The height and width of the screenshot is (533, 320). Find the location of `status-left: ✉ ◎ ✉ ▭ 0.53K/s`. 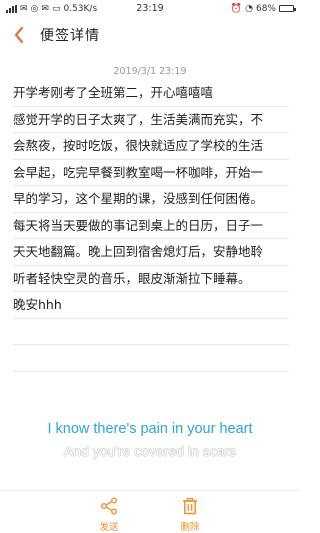

status-left: ✉ ◎ ✉ ▭ 0.53K/s is located at coordinates (51, 9).